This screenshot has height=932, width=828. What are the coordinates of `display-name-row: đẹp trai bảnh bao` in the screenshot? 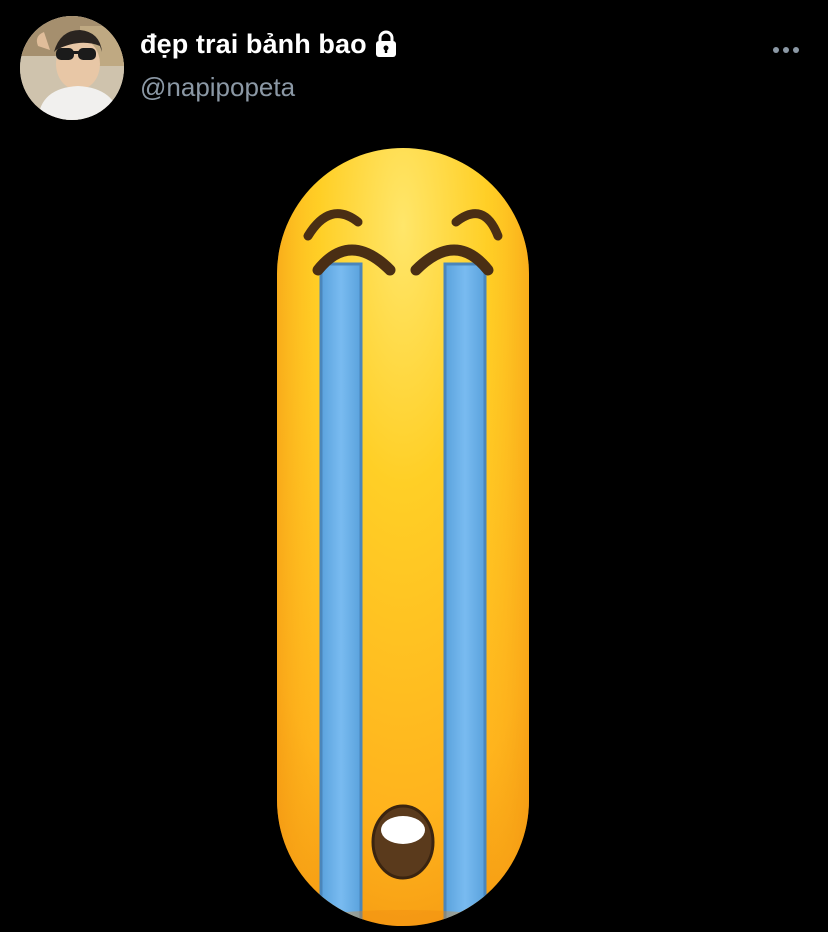 It's located at (269, 44).